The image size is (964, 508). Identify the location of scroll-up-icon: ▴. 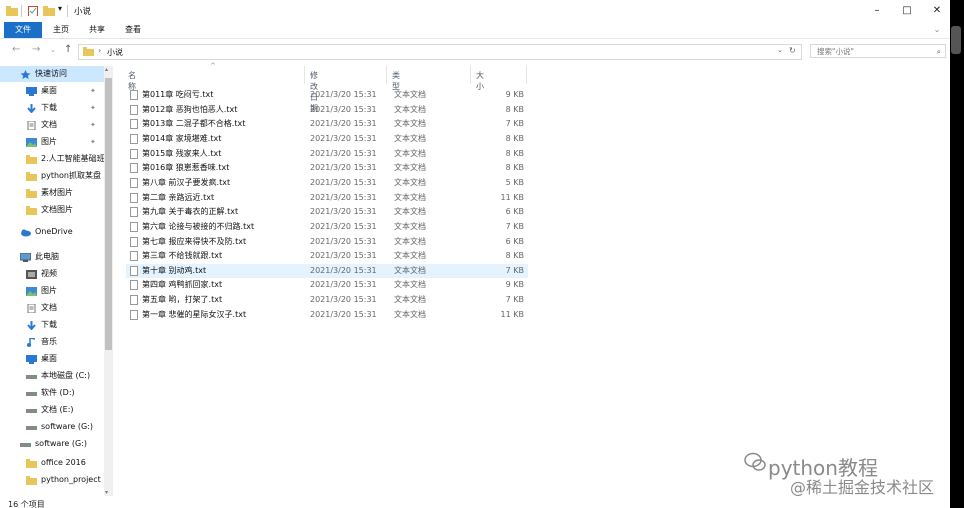
(106, 69).